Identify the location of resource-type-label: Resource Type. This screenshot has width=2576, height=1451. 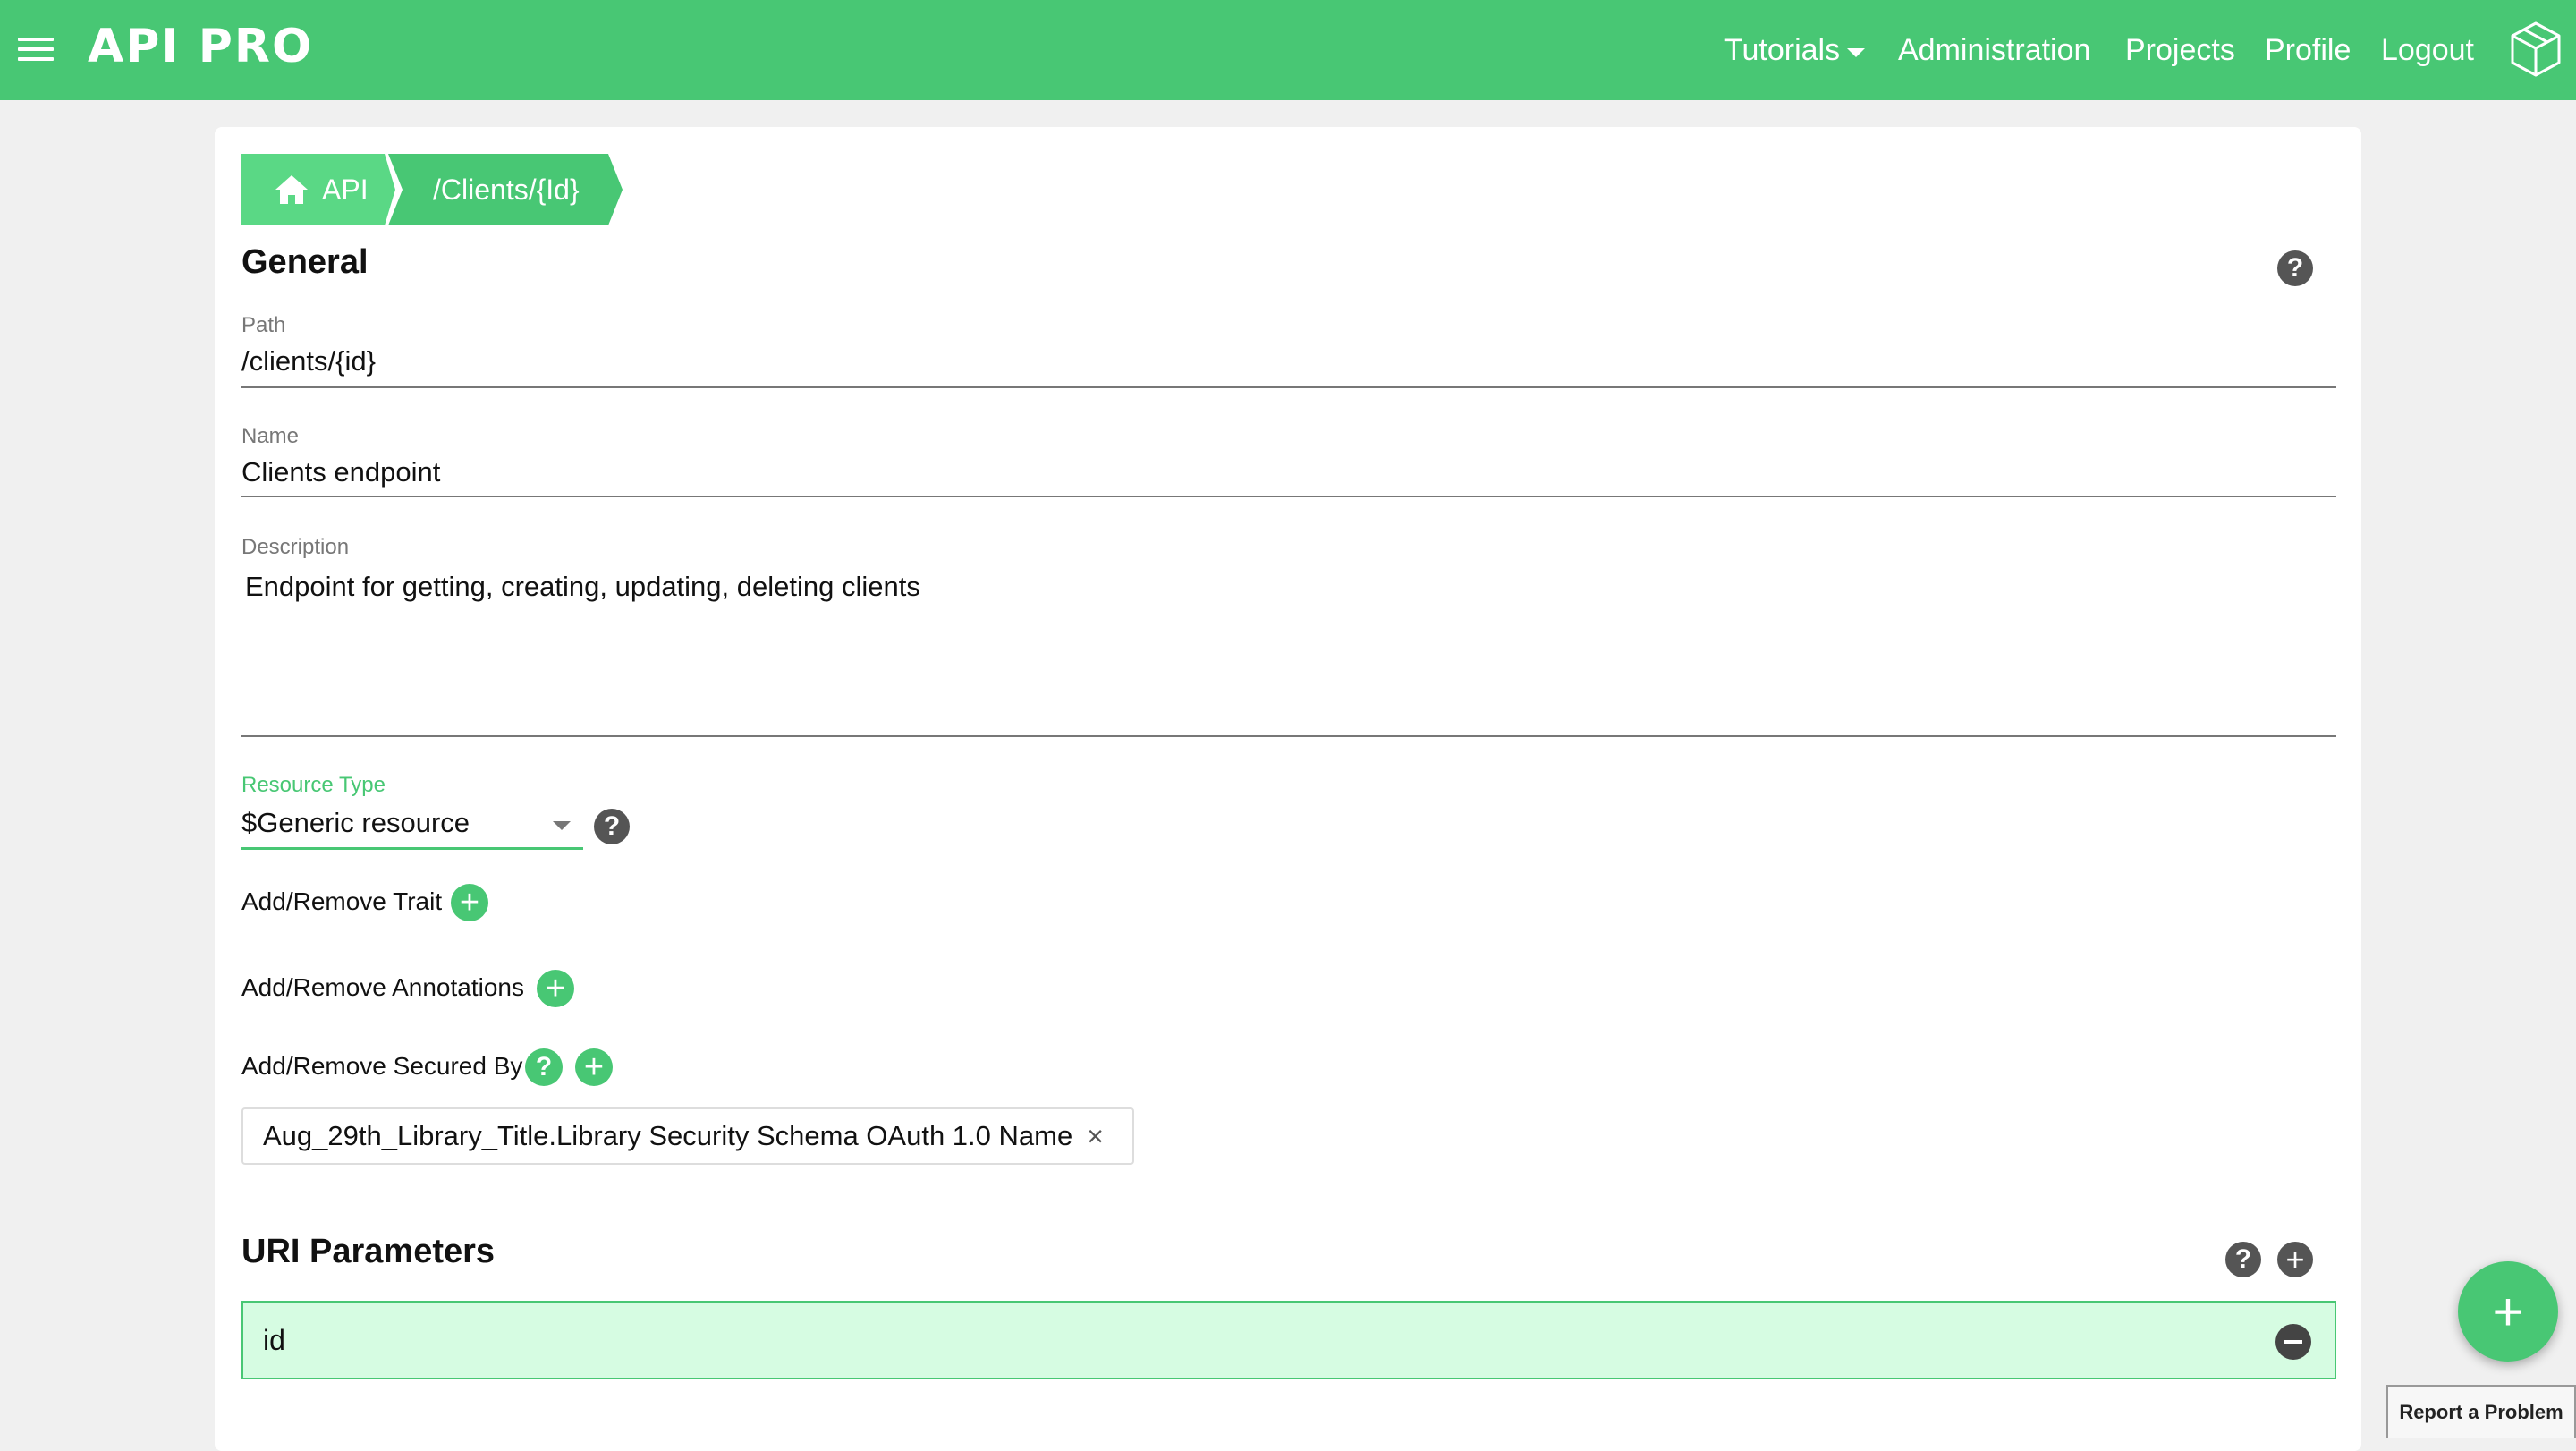
(314, 785).